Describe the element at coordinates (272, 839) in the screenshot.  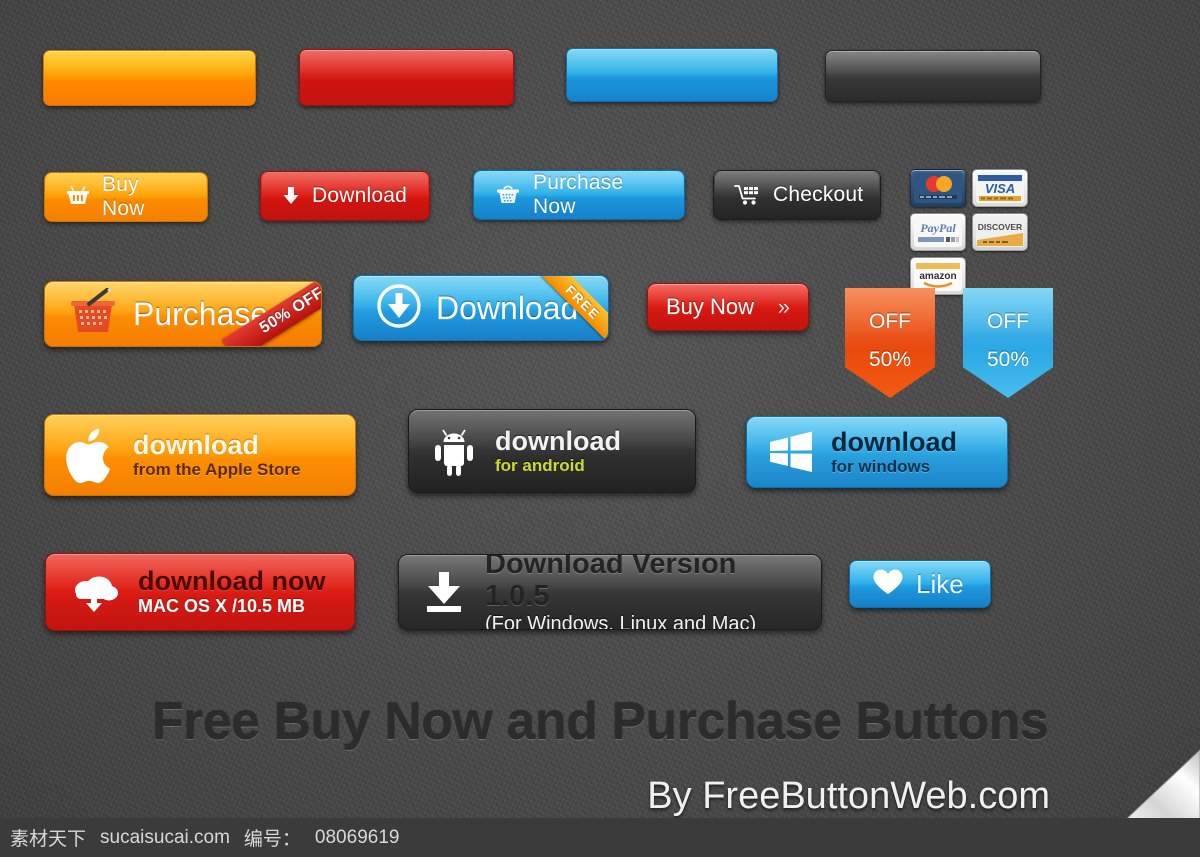
I see `watermark-id-label: 编号：` at that location.